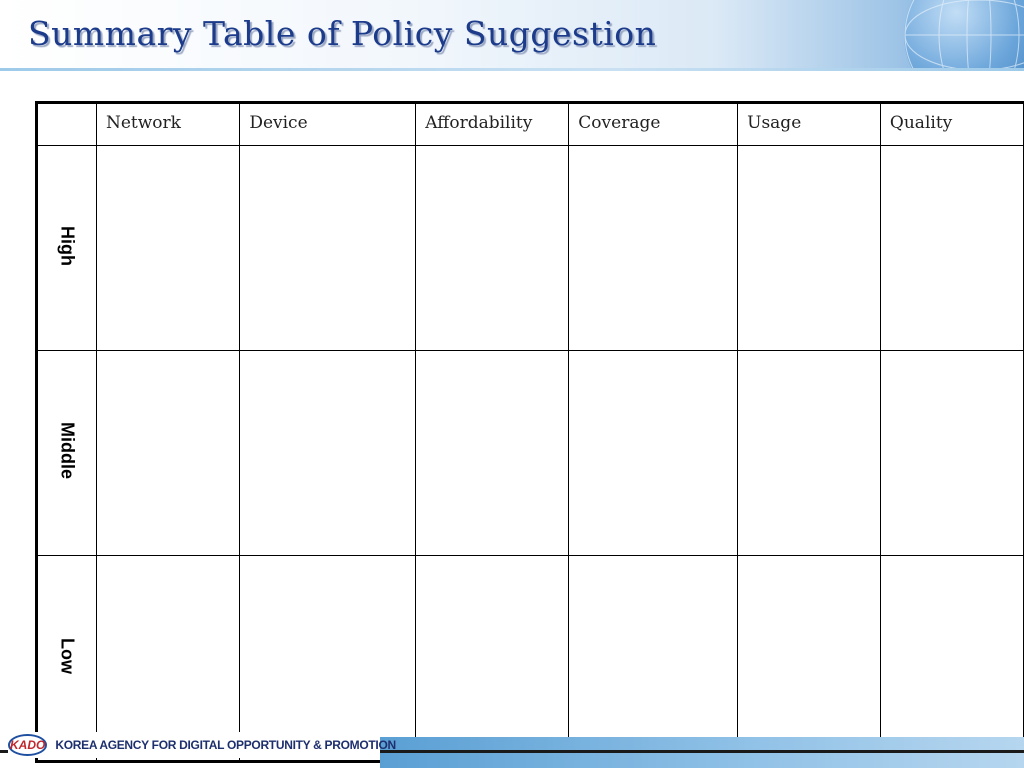 This screenshot has width=1024, height=768. I want to click on title-divider, so click(512, 69).